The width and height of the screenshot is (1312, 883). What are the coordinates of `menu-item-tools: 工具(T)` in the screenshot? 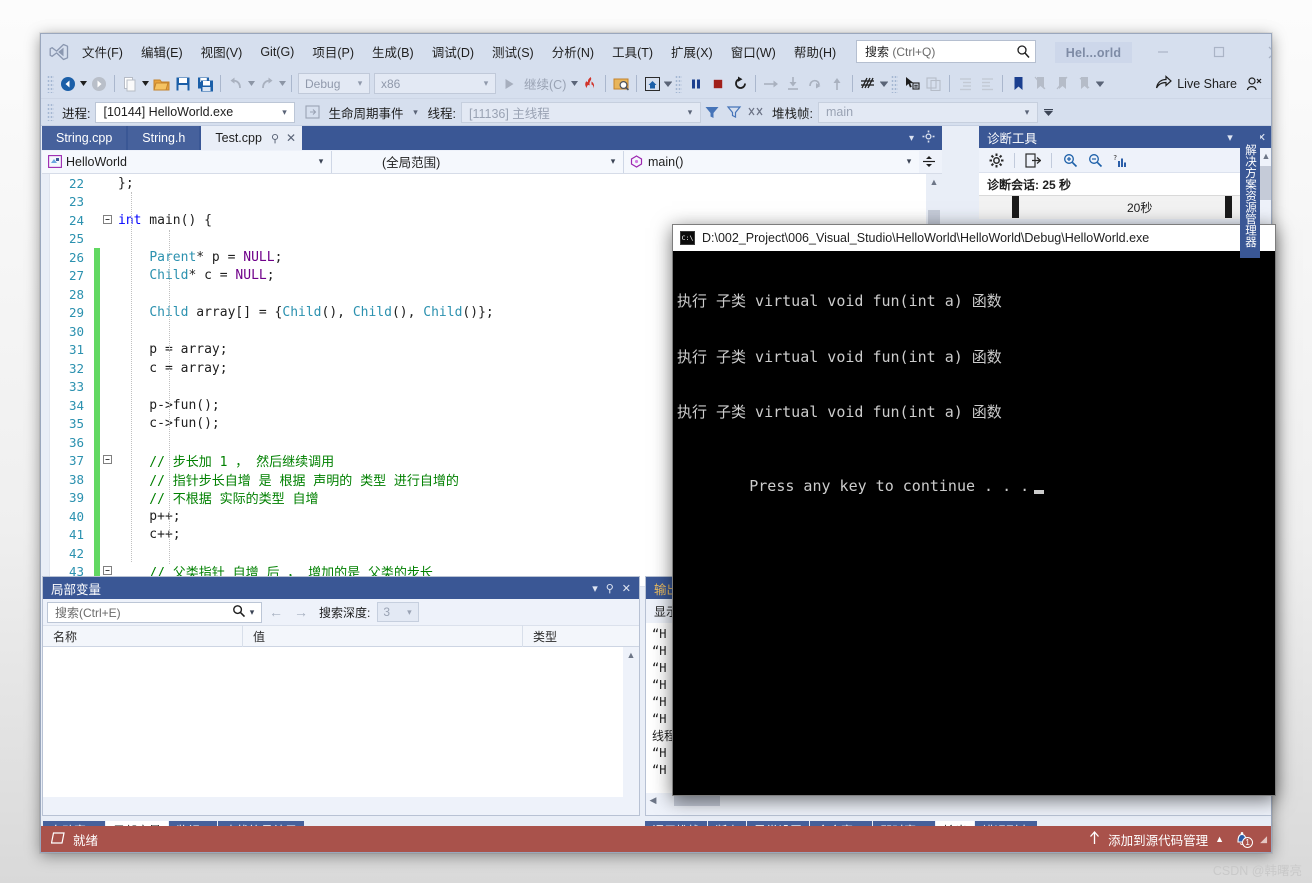 It's located at (632, 51).